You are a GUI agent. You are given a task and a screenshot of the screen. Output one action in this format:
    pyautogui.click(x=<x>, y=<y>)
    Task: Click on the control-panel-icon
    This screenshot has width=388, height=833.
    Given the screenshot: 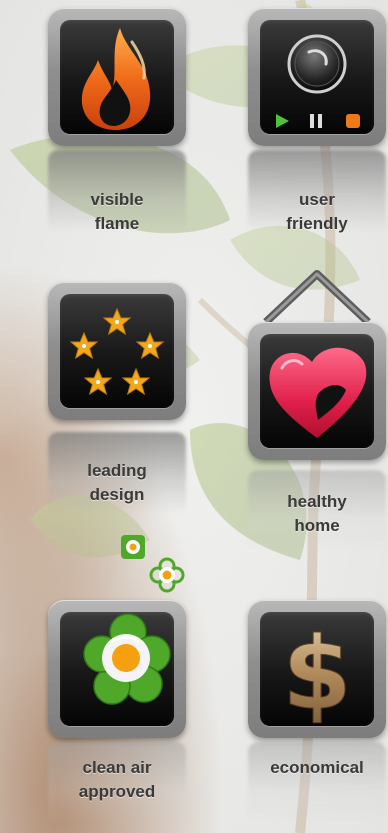 What is the action you would take?
    pyautogui.click(x=318, y=81)
    